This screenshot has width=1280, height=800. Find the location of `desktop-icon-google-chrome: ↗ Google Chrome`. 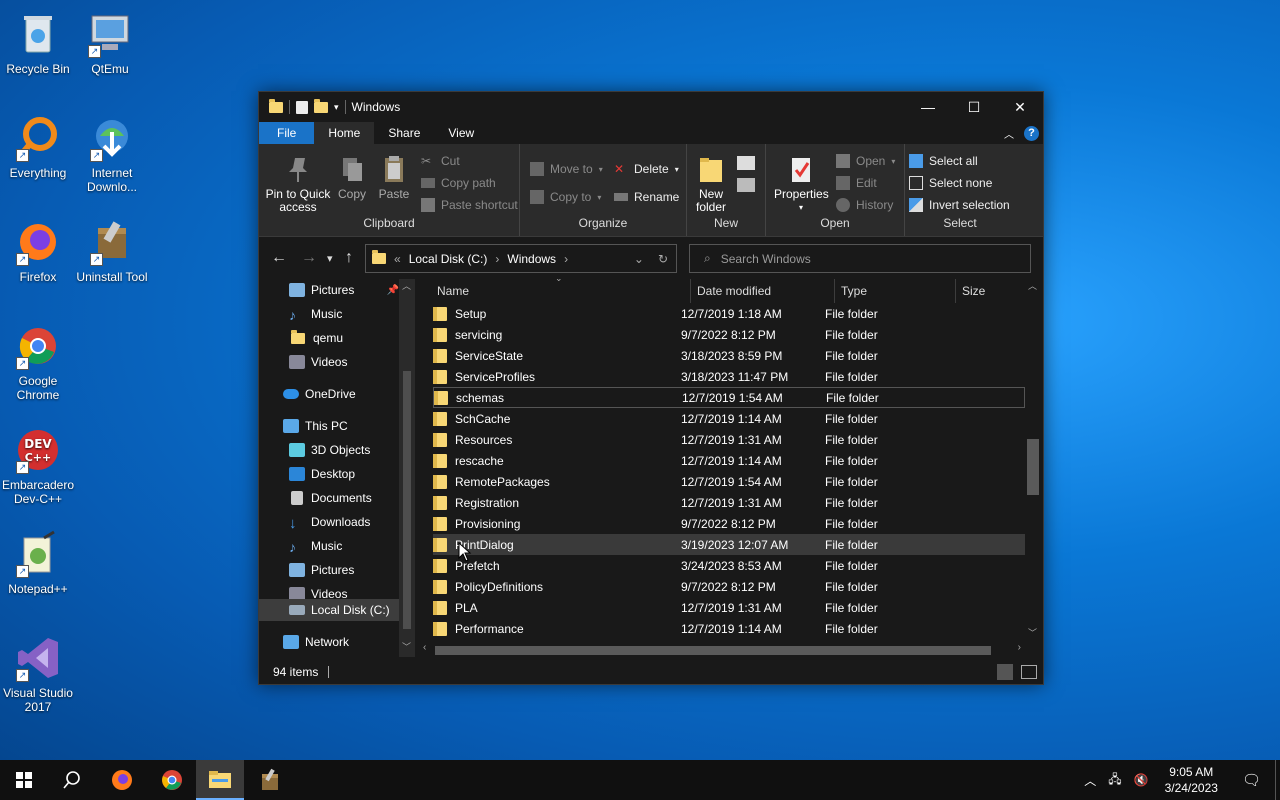

desktop-icon-google-chrome: ↗ Google Chrome is located at coordinates (38, 362).